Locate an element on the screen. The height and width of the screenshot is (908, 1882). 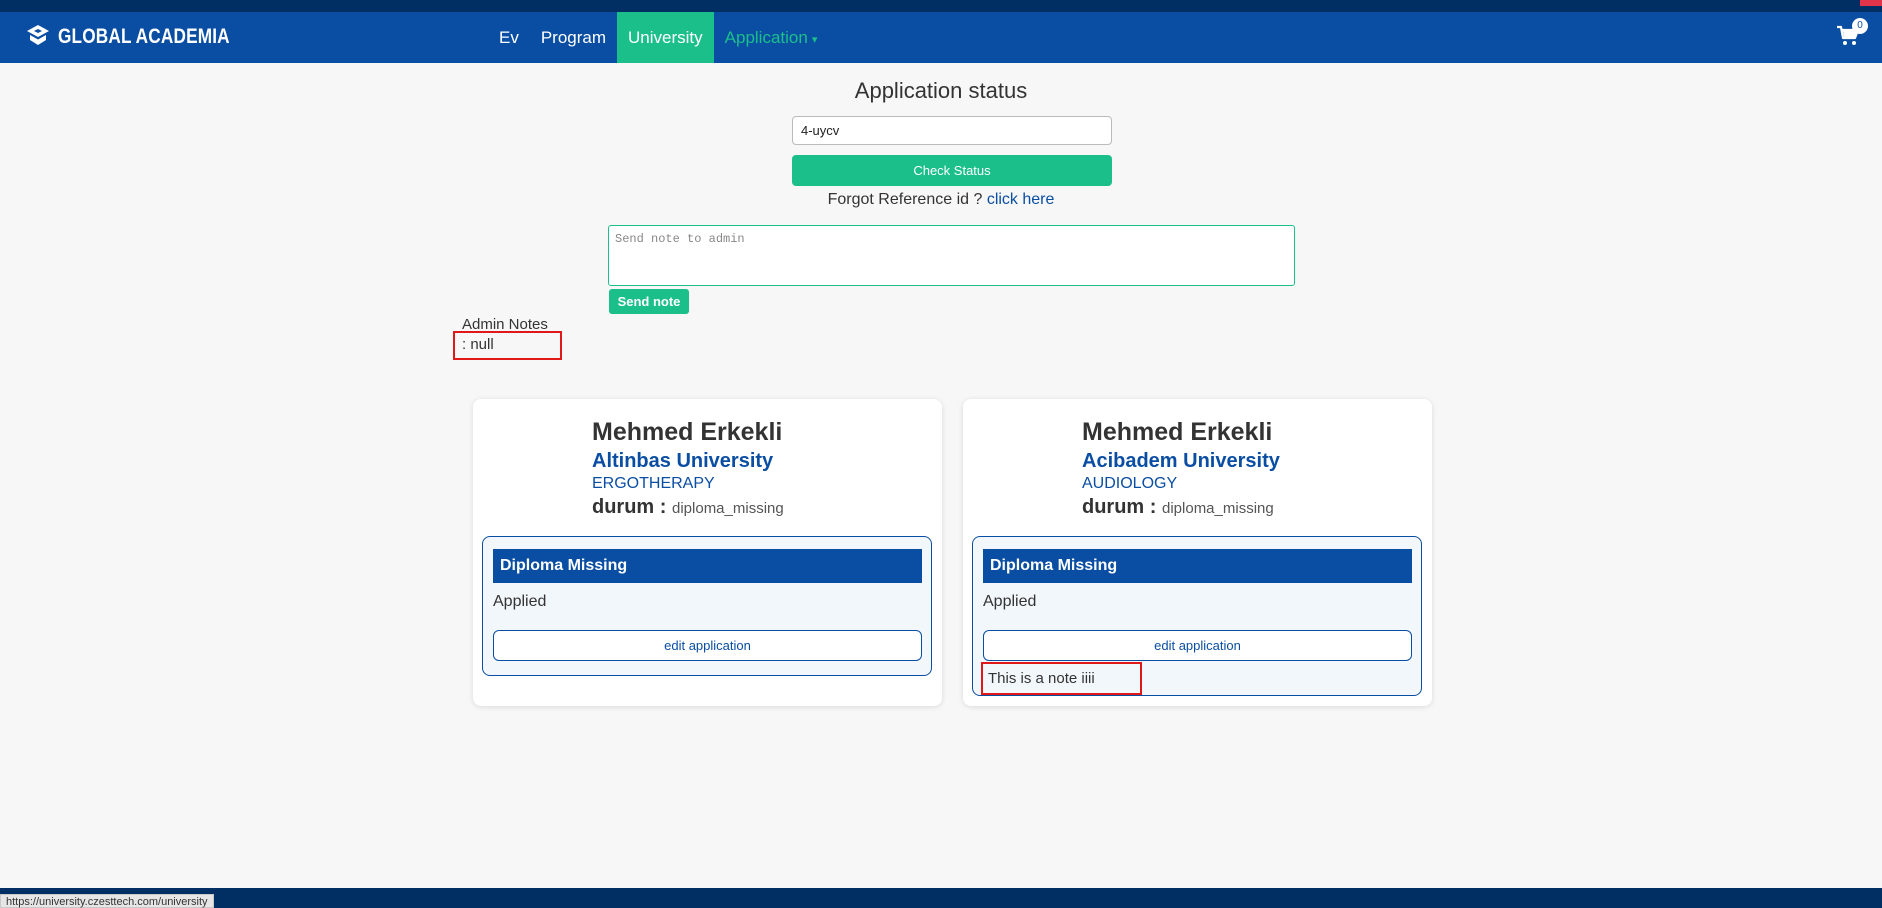
program-name: AUDIOLOGY is located at coordinates (1130, 483).